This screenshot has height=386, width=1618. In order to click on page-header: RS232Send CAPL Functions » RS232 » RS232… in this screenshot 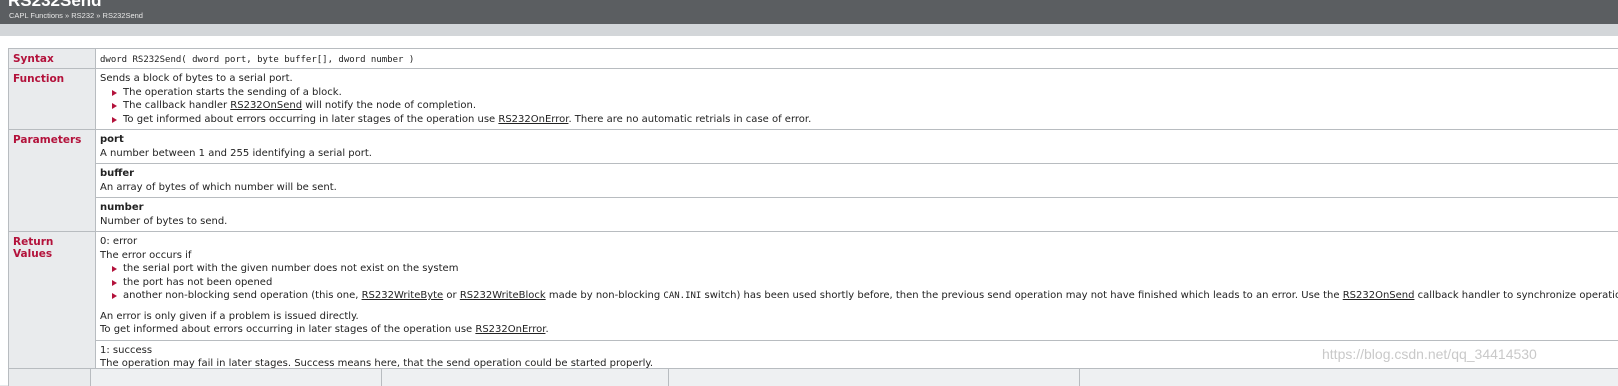, I will do `click(809, 12)`.